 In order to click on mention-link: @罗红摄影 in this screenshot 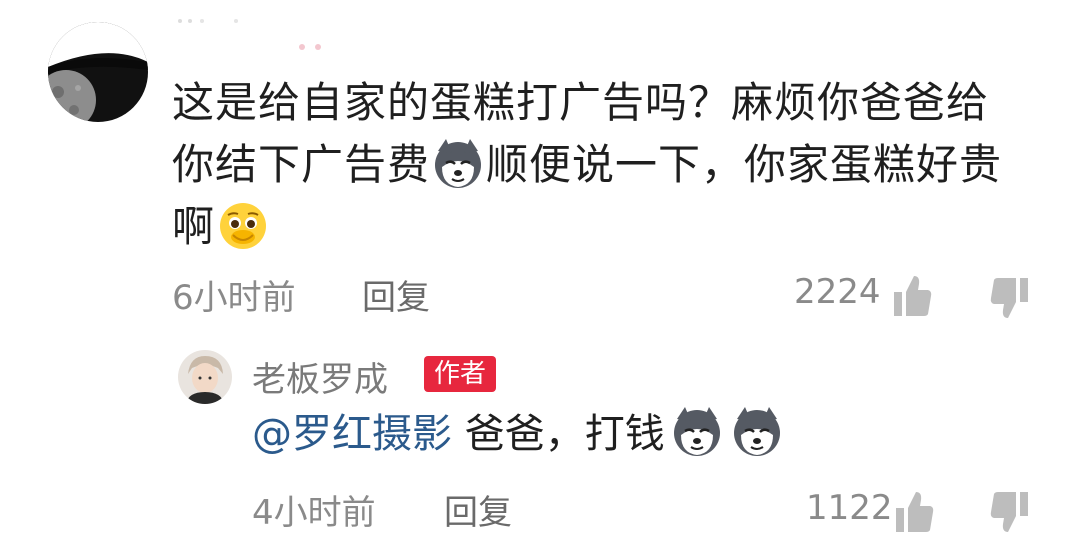, I will do `click(352, 434)`.